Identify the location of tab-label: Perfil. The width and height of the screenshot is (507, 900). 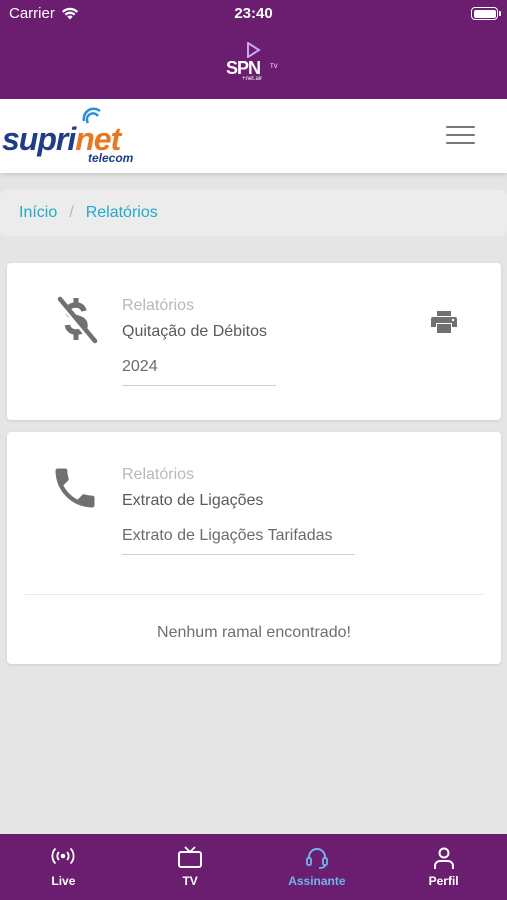
(443, 881).